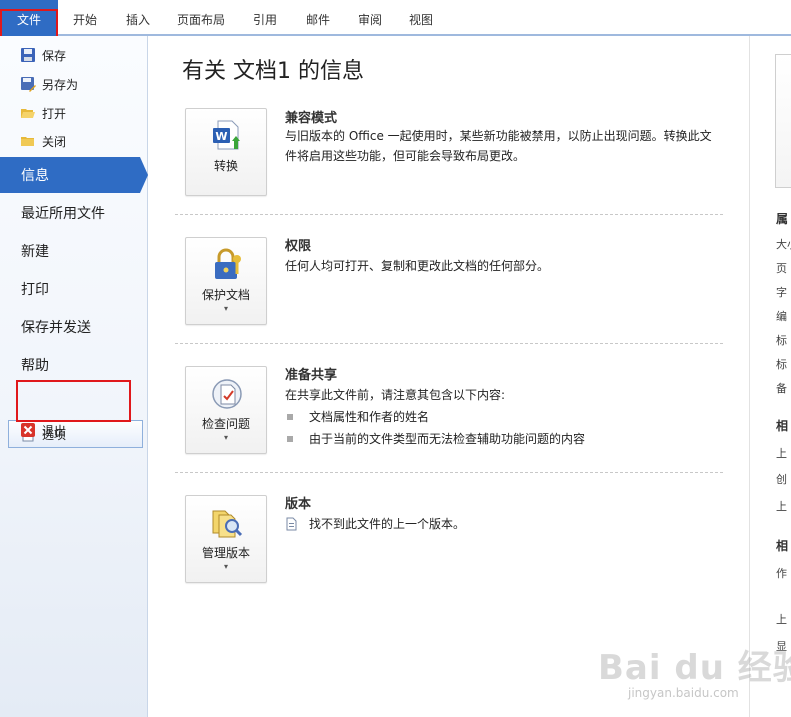 The image size is (791, 717). I want to click on tab-mailings: 邮件, so click(318, 19).